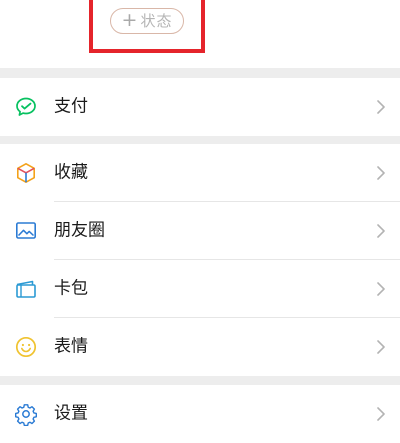  Describe the element at coordinates (26, 173) in the screenshot. I see `cube-icon` at that location.